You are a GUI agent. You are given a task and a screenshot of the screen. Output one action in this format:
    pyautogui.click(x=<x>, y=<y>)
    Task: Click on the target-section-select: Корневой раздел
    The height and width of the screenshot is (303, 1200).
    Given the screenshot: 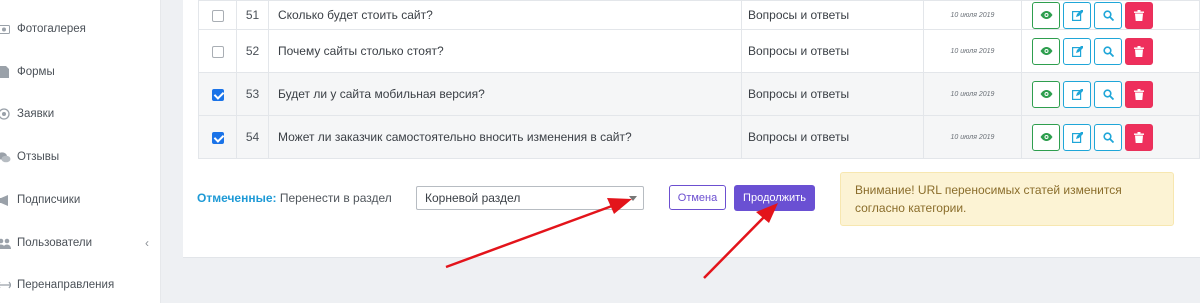 What is the action you would take?
    pyautogui.click(x=530, y=198)
    